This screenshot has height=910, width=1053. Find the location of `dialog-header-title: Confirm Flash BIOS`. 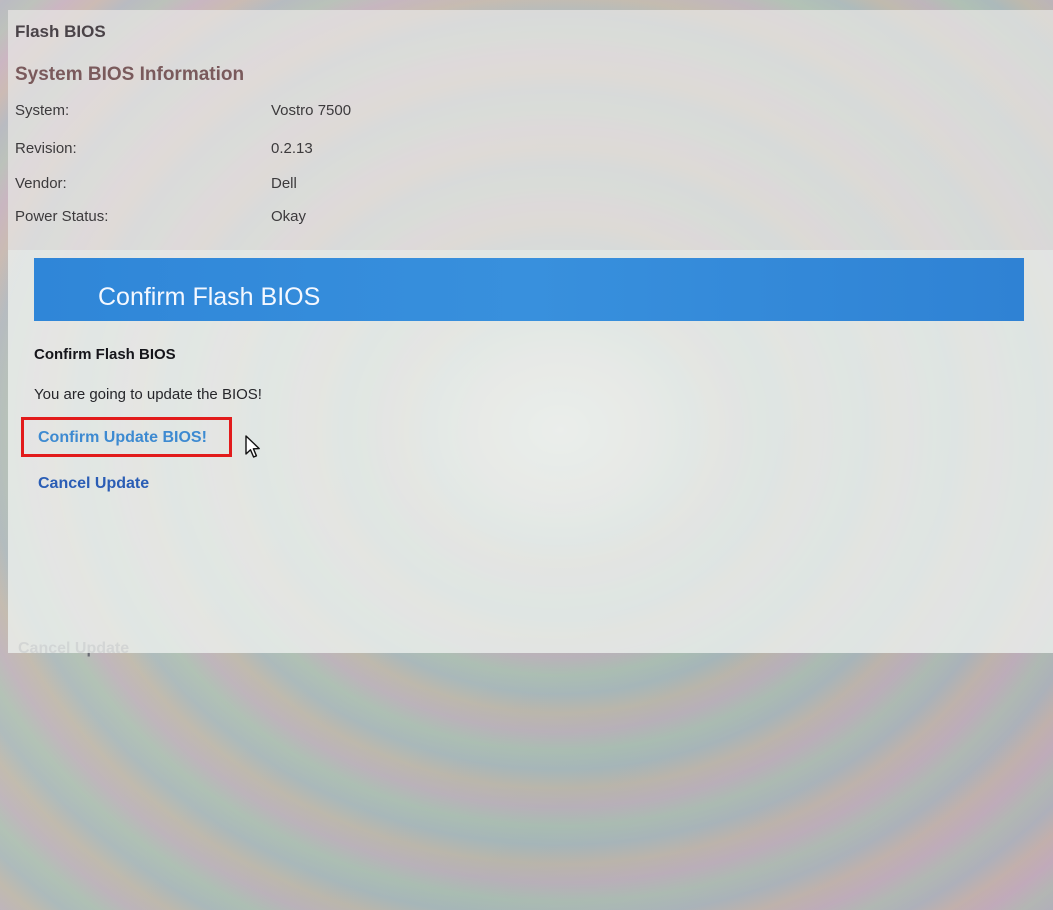

dialog-header-title: Confirm Flash BIOS is located at coordinates (209, 297).